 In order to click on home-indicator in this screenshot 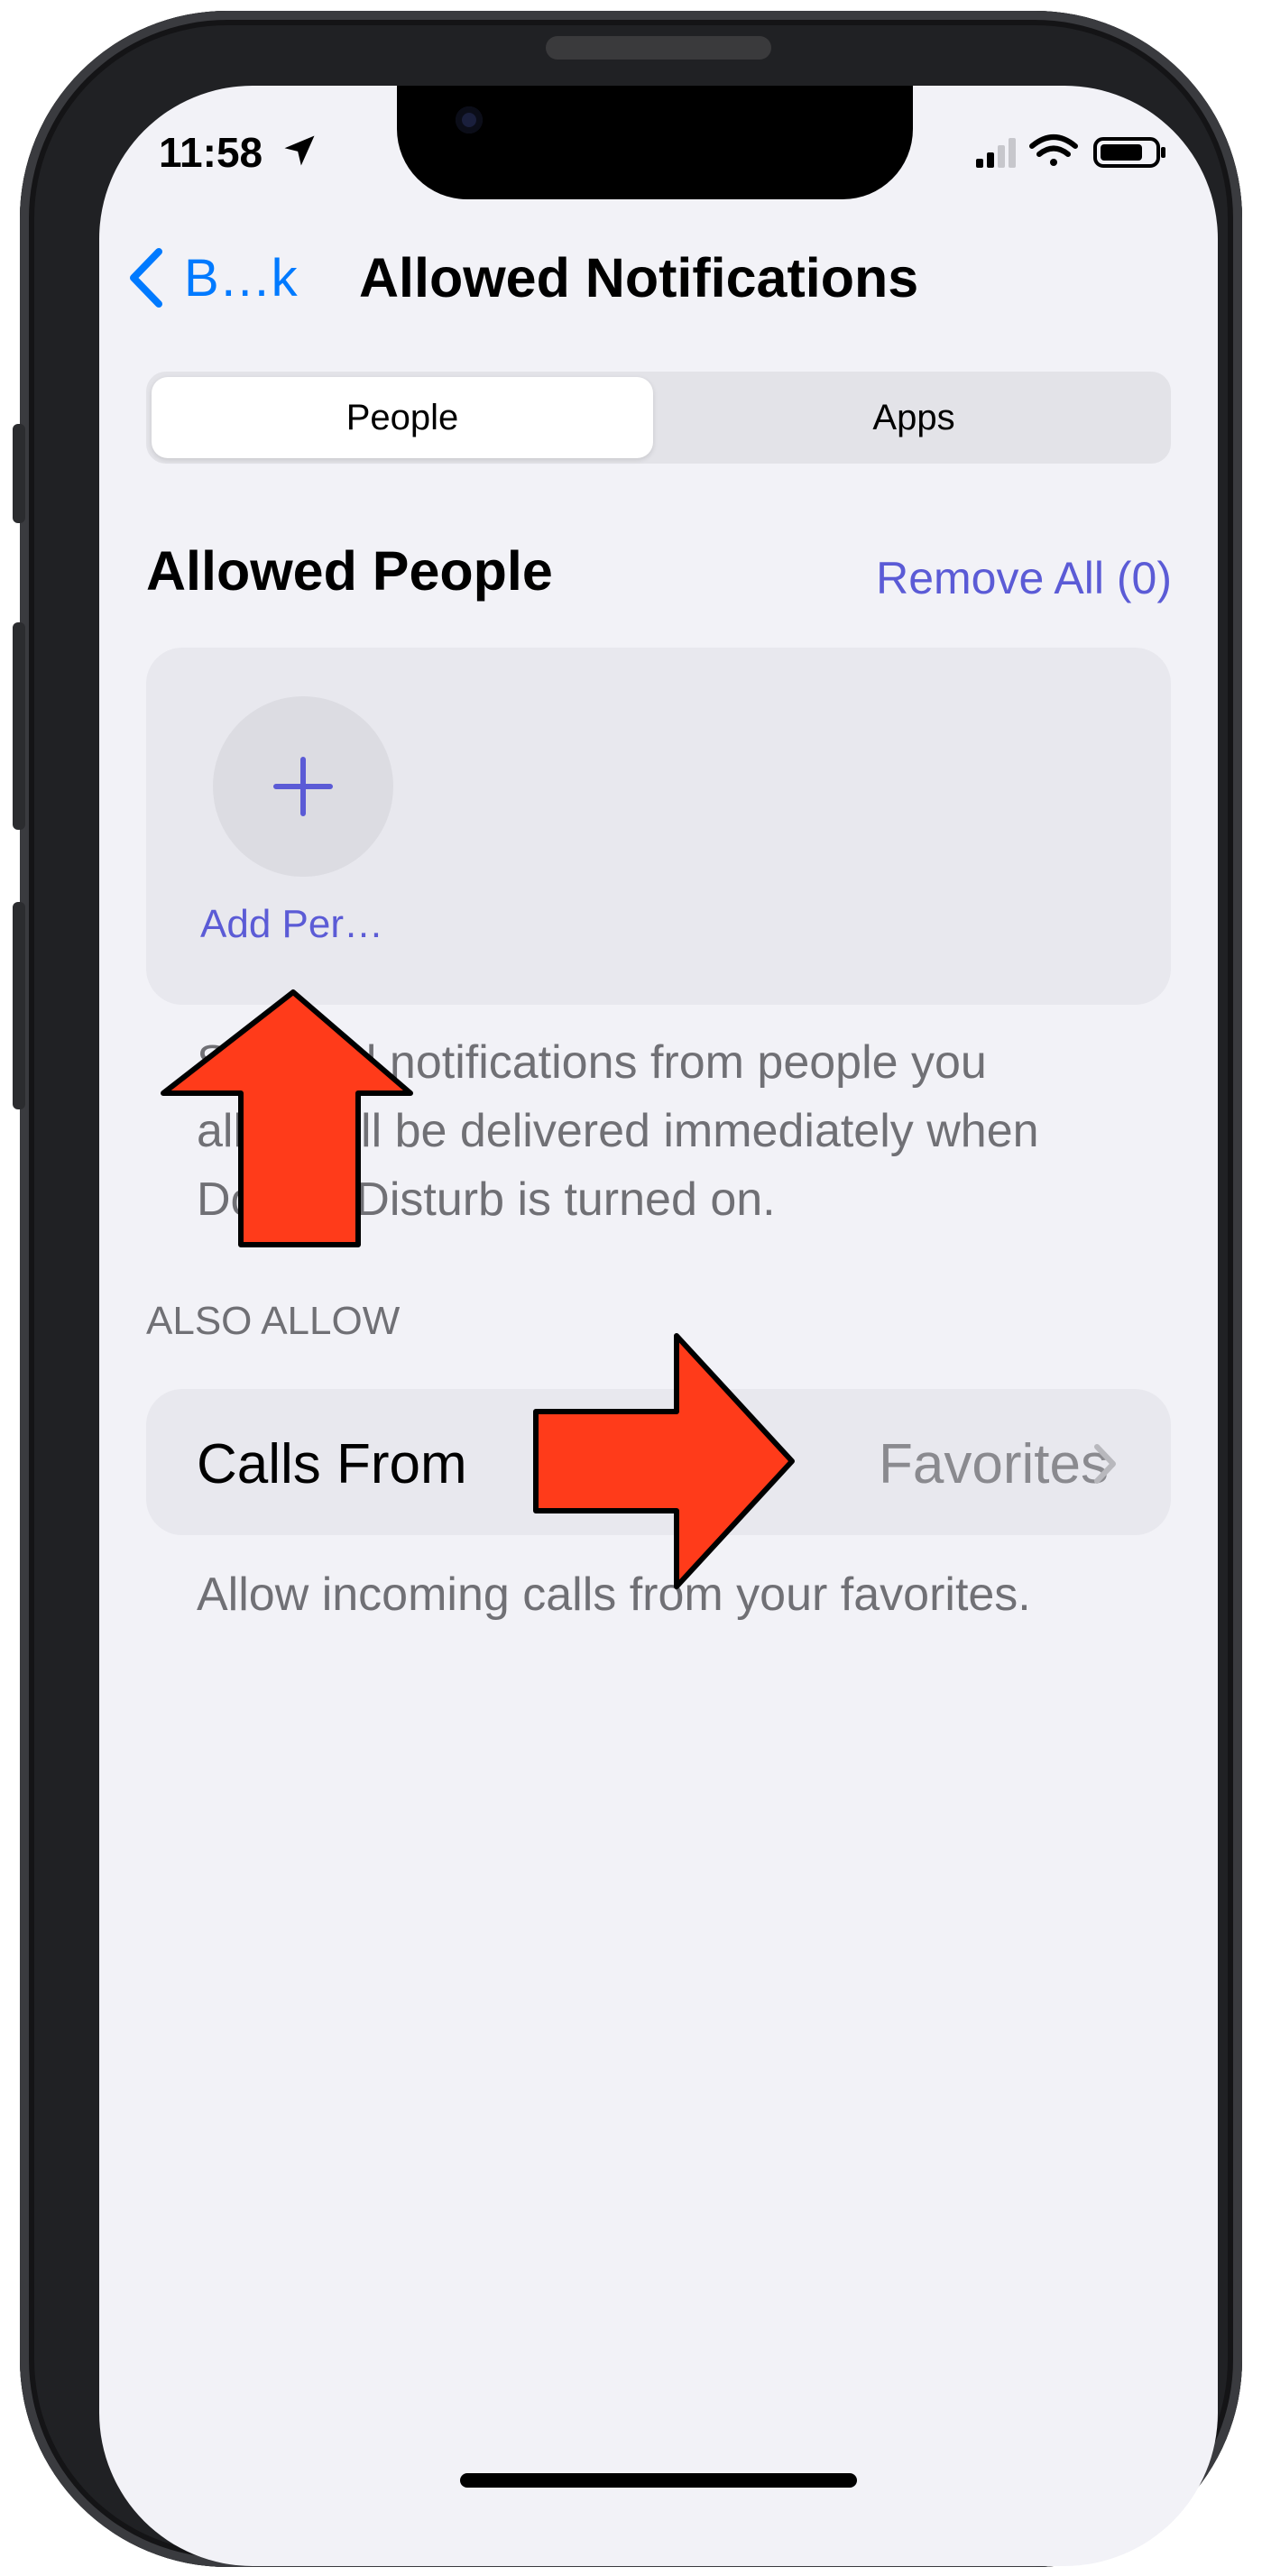, I will do `click(658, 2480)`.